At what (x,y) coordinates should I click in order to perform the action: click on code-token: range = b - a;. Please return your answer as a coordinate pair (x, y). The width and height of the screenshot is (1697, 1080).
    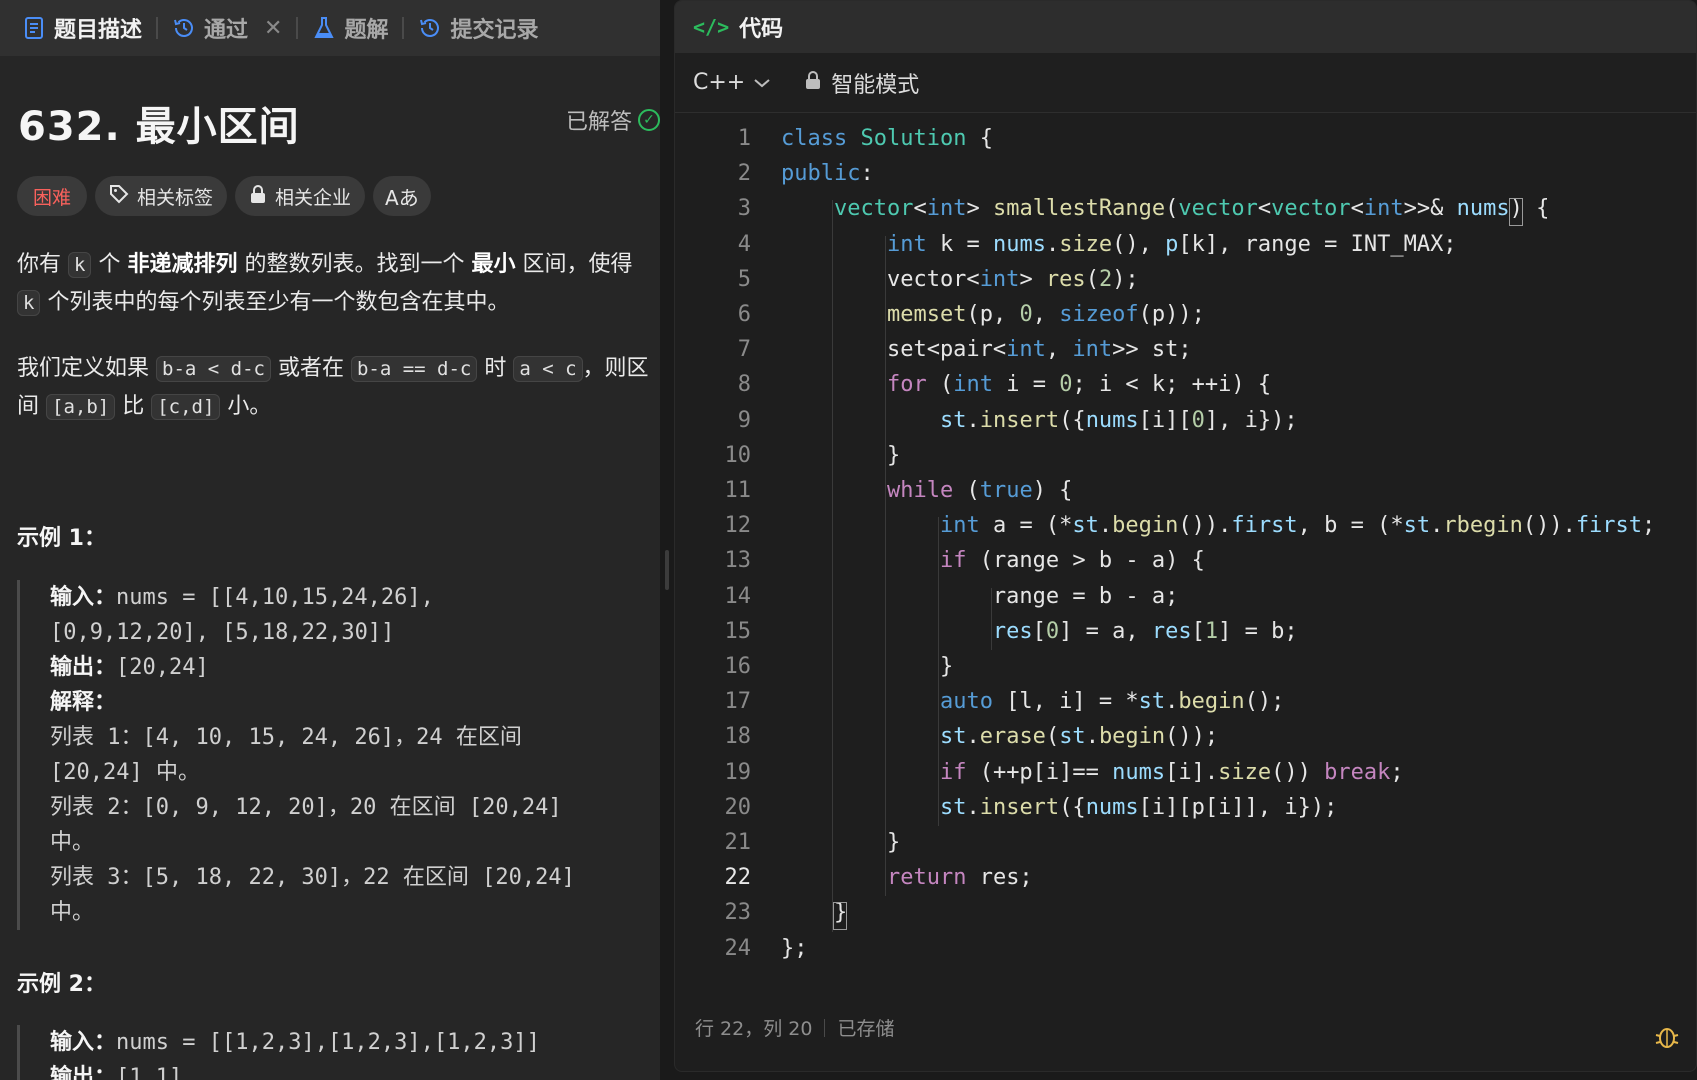
    Looking at the image, I should click on (980, 596).